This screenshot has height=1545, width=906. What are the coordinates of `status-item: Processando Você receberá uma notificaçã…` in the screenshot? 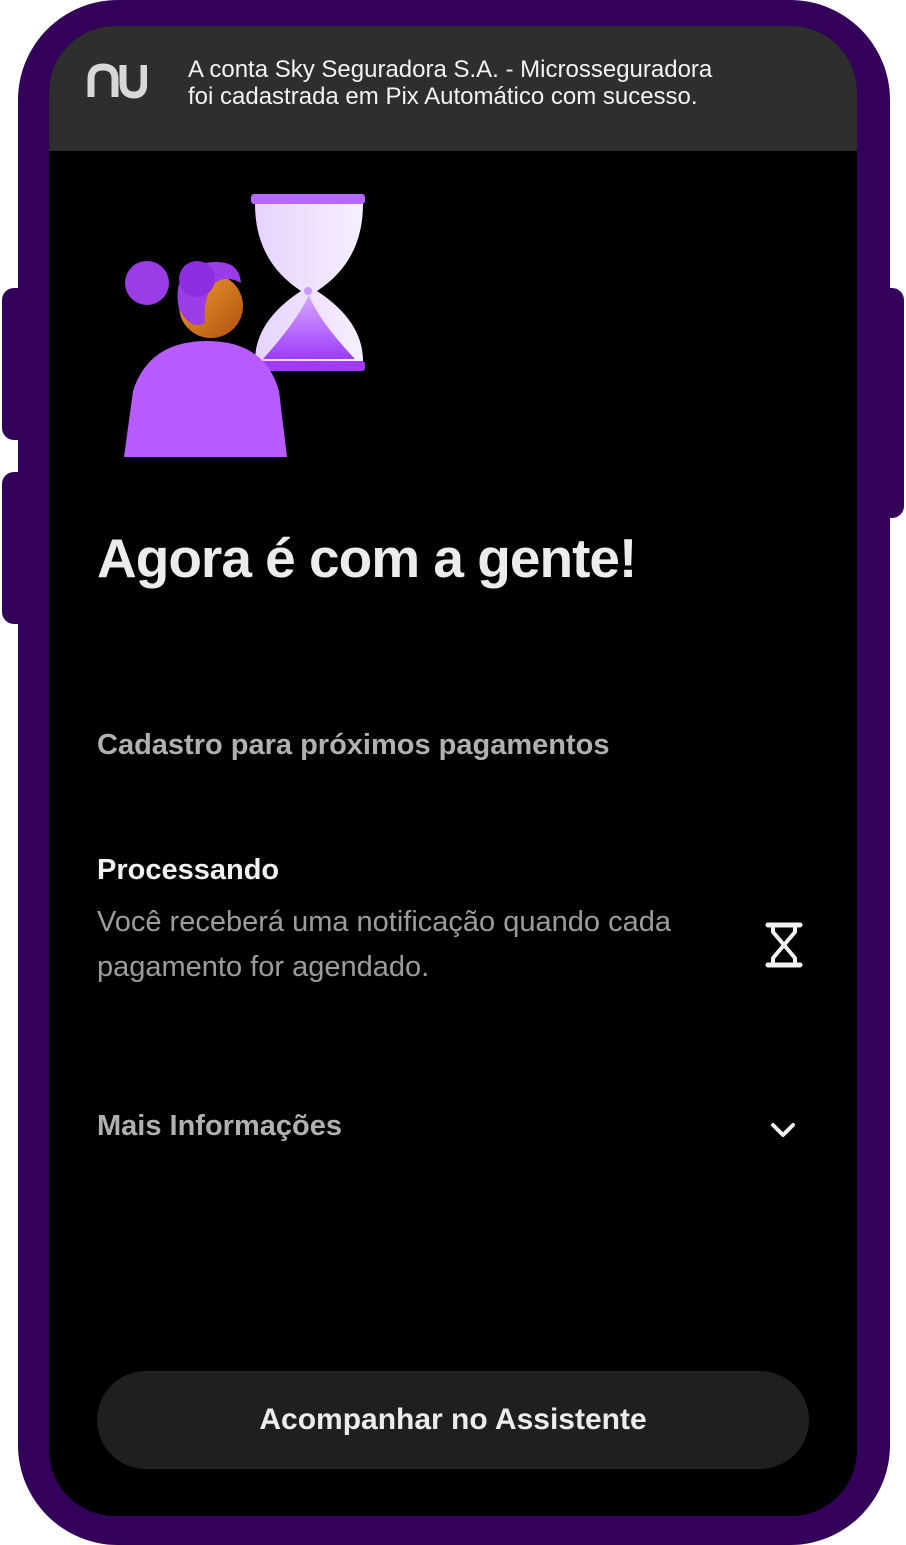 It's located at (453, 924).